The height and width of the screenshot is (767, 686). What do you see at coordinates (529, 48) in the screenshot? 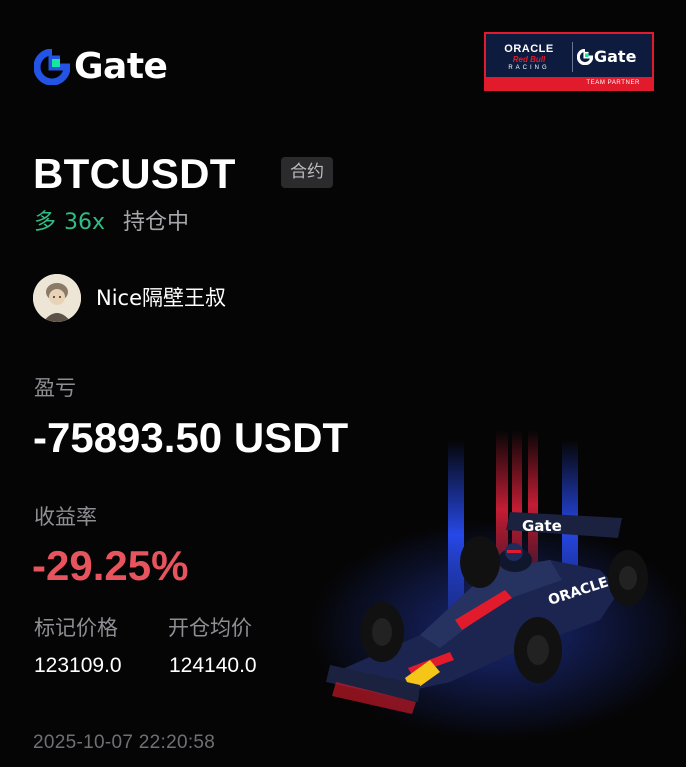
I see `oracle-wordmark: ORACLE` at bounding box center [529, 48].